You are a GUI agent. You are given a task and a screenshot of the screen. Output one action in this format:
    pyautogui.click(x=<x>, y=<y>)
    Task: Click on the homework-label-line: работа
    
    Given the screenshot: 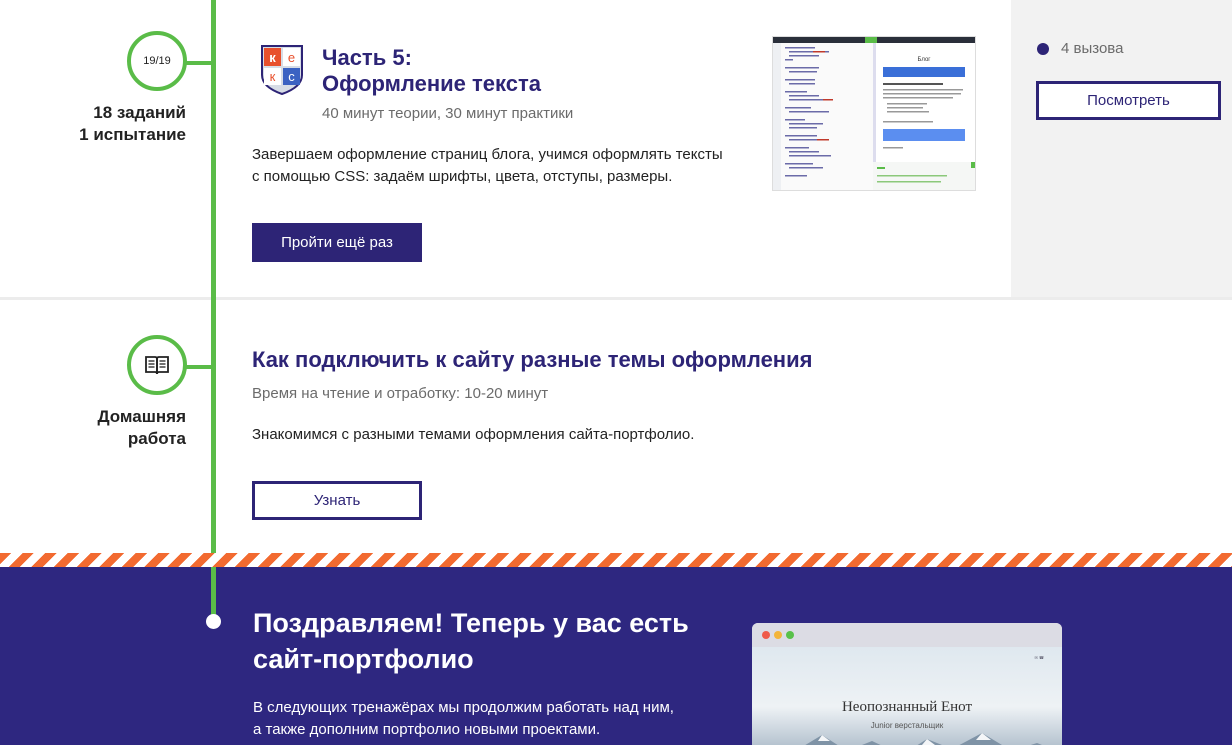 What is the action you would take?
    pyautogui.click(x=156, y=438)
    